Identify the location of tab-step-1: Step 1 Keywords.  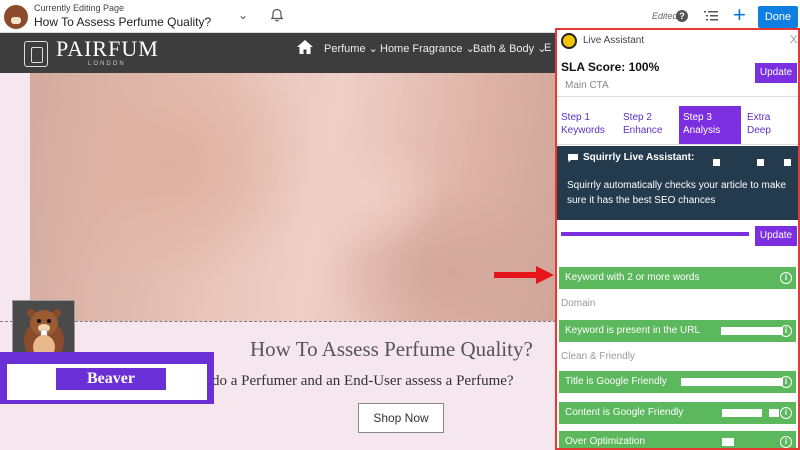
(587, 125).